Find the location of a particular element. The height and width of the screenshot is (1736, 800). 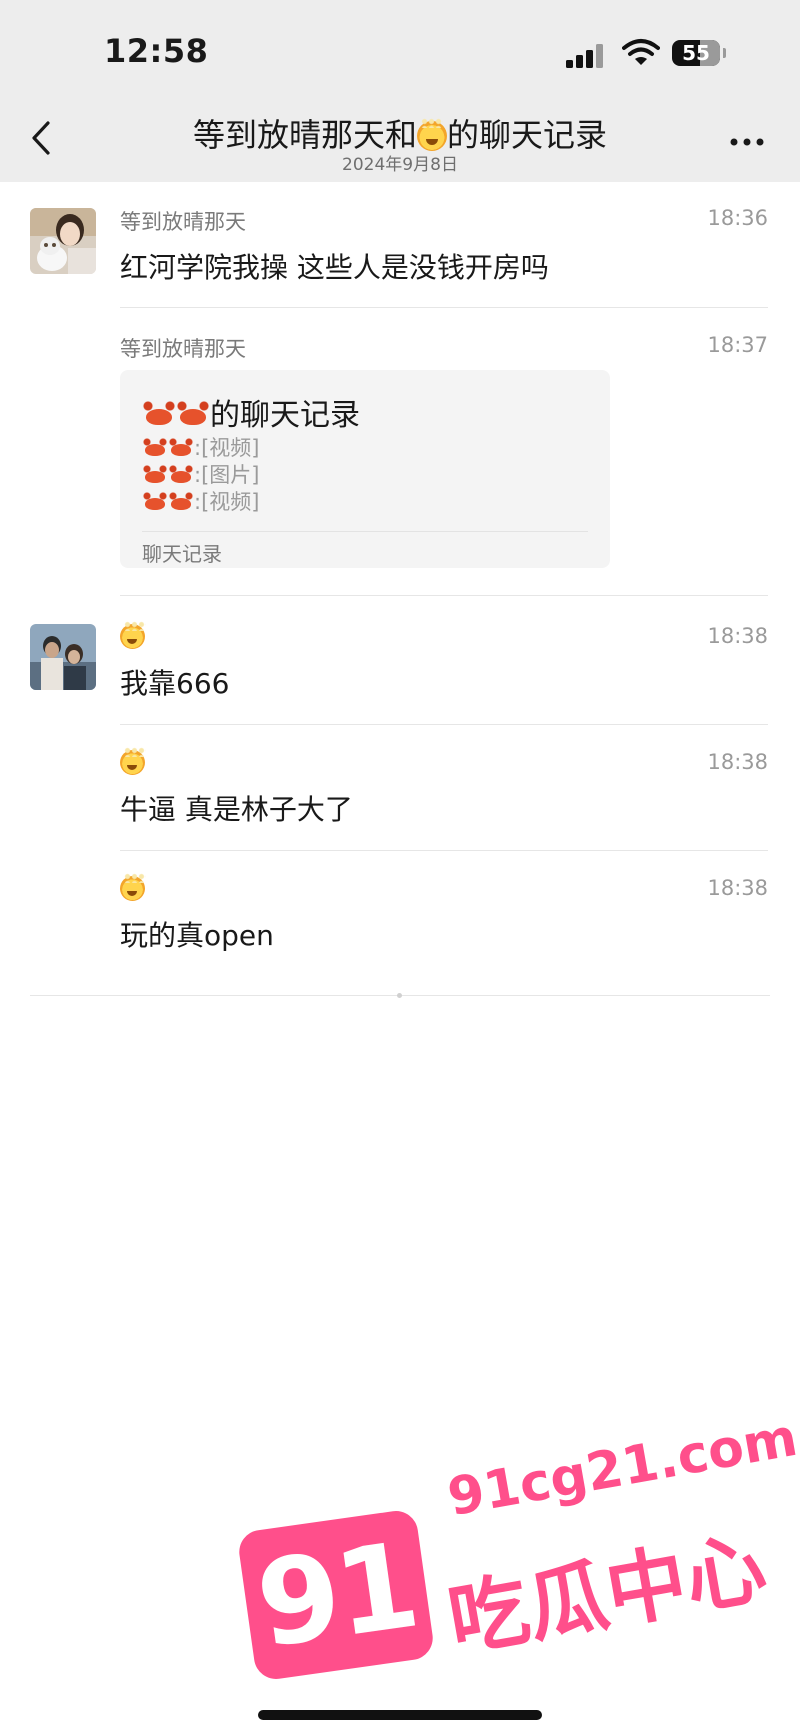

watermark: 91 91cg21.com 吃瓜中心 is located at coordinates (518, 1564).